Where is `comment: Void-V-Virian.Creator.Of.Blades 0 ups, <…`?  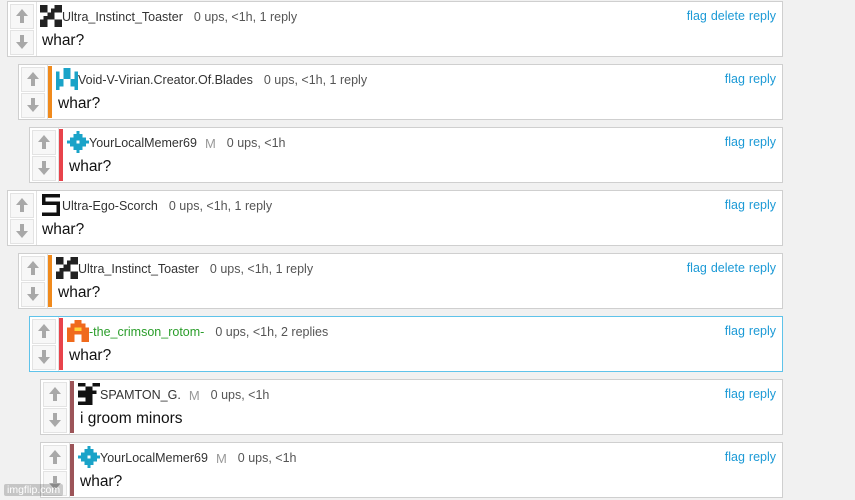
comment: Void-V-Virian.Creator.Of.Blades 0 ups, <… is located at coordinates (400, 92).